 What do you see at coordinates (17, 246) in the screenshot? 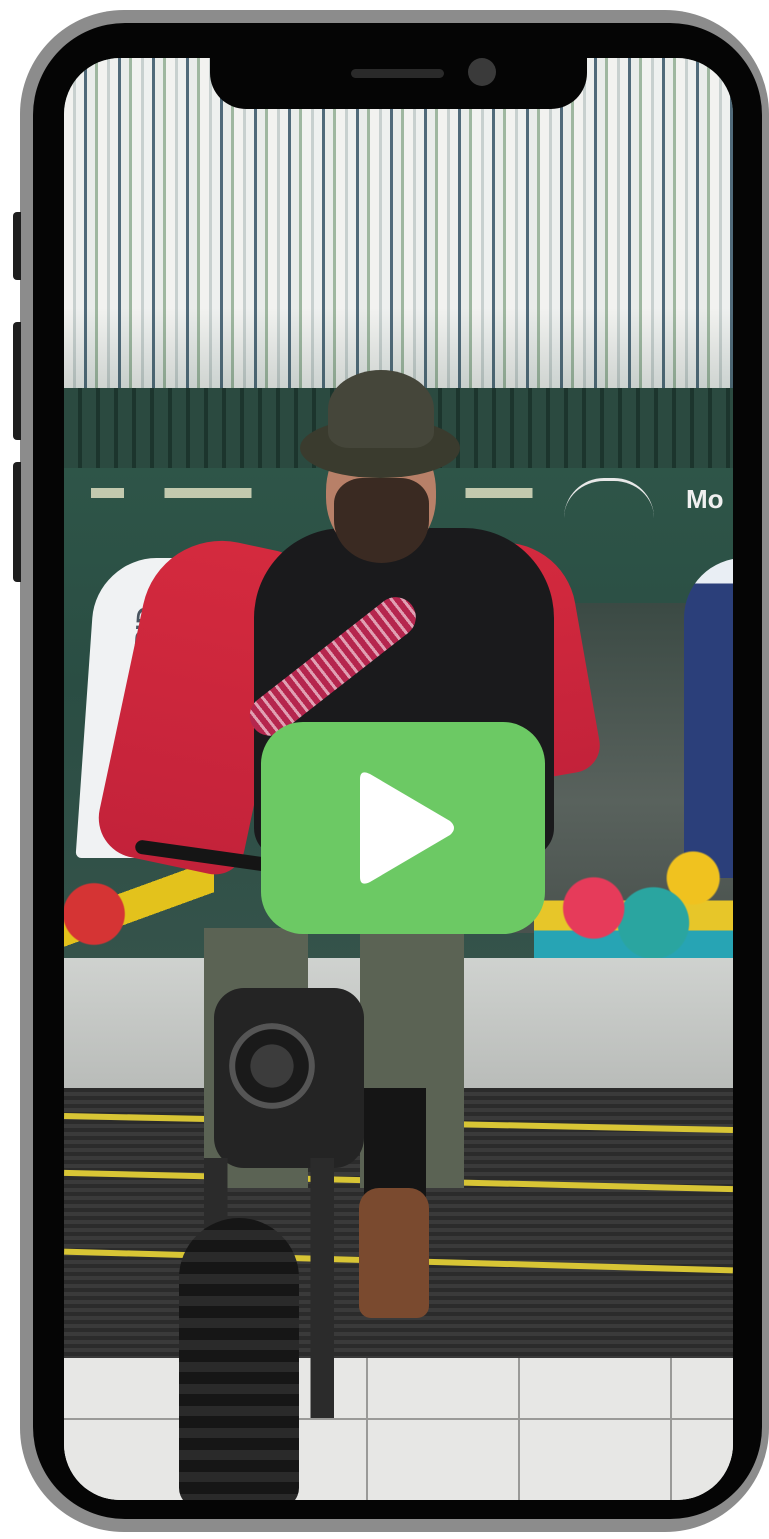
I see `silent-switch` at bounding box center [17, 246].